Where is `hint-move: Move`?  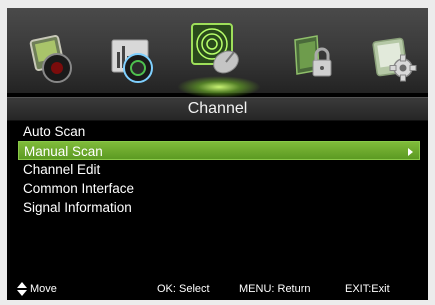
hint-move: Move is located at coordinates (43, 289).